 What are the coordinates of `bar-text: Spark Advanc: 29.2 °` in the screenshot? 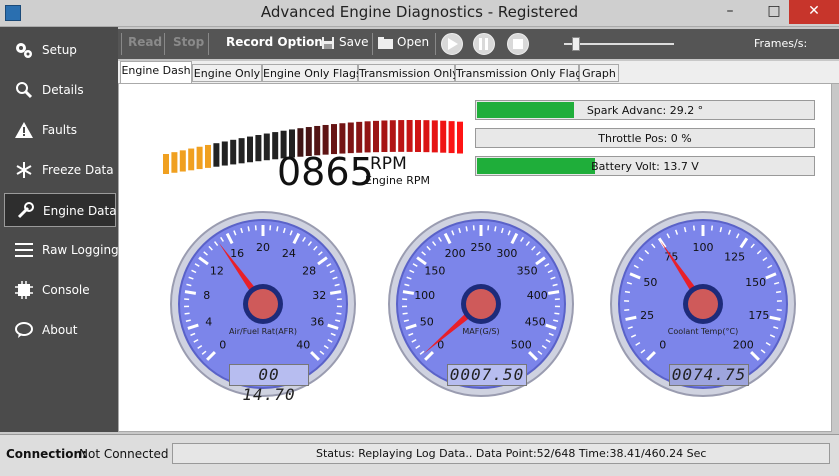 It's located at (645, 110).